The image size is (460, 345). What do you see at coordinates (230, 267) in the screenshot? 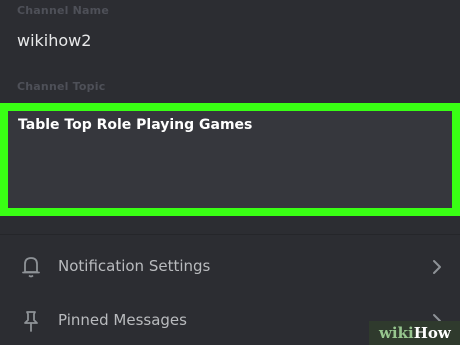
I see `notification-settings-item: Notification Settings` at bounding box center [230, 267].